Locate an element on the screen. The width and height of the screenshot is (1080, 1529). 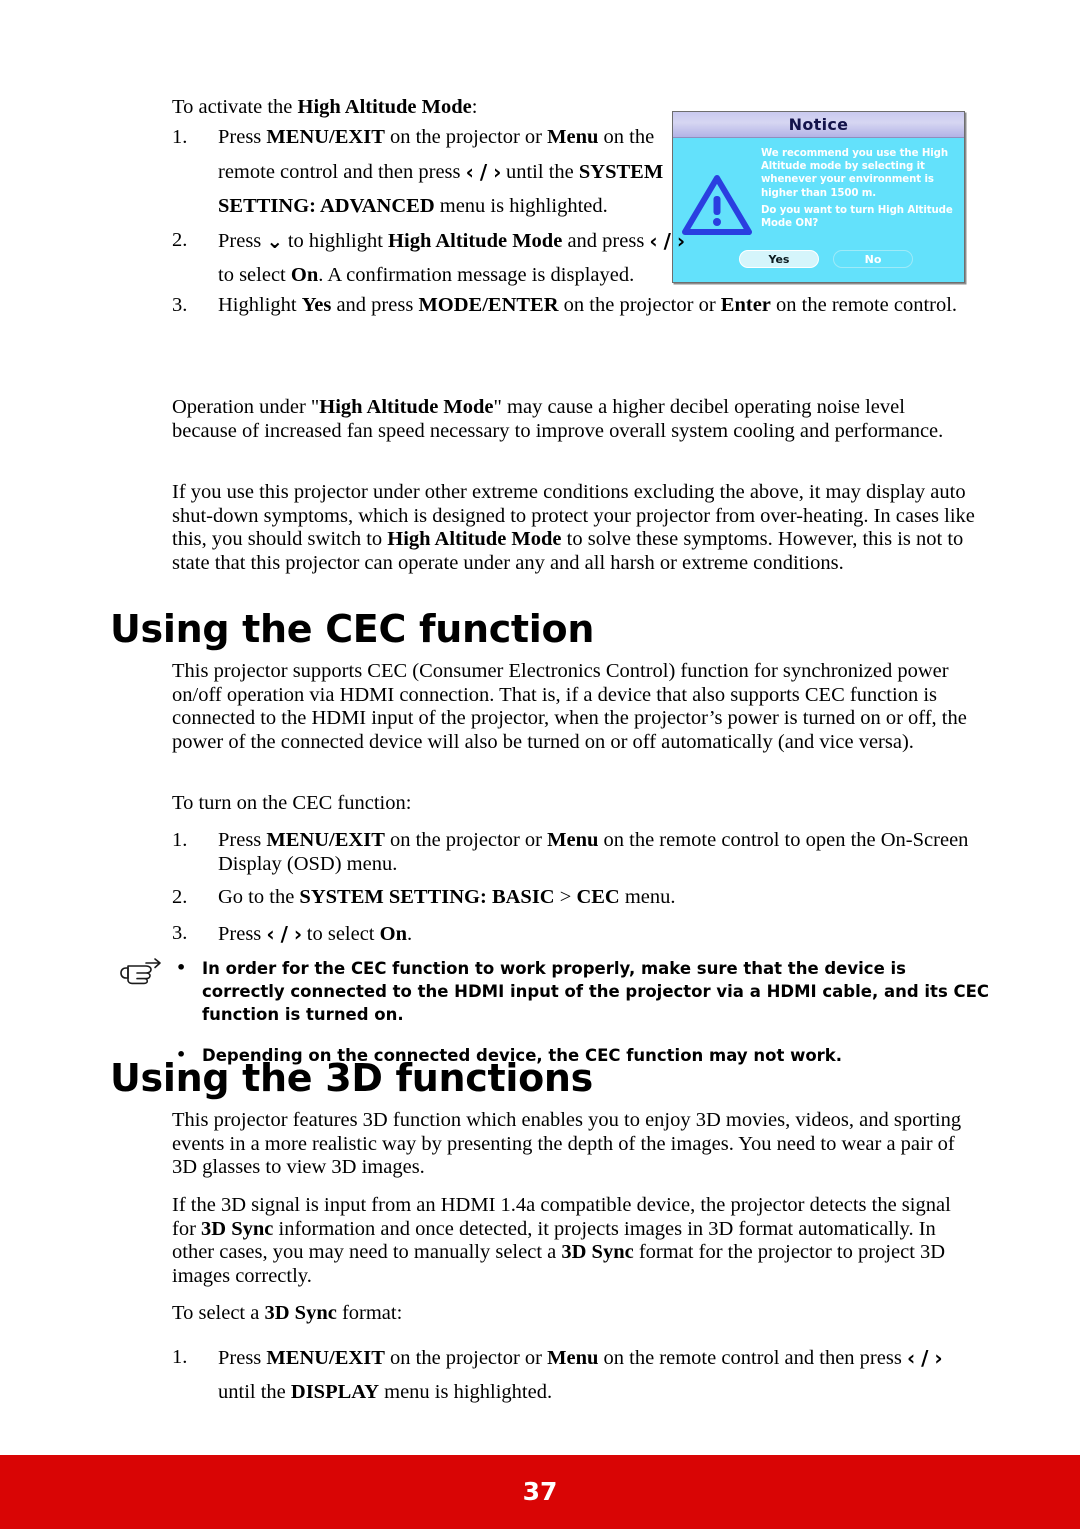
text-run: menu. is located at coordinates (647, 897).